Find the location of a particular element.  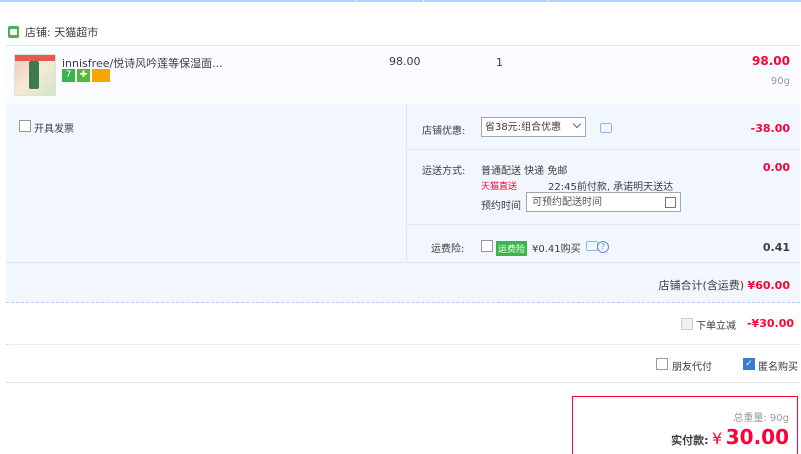

store-icon is located at coordinates (13, 32).